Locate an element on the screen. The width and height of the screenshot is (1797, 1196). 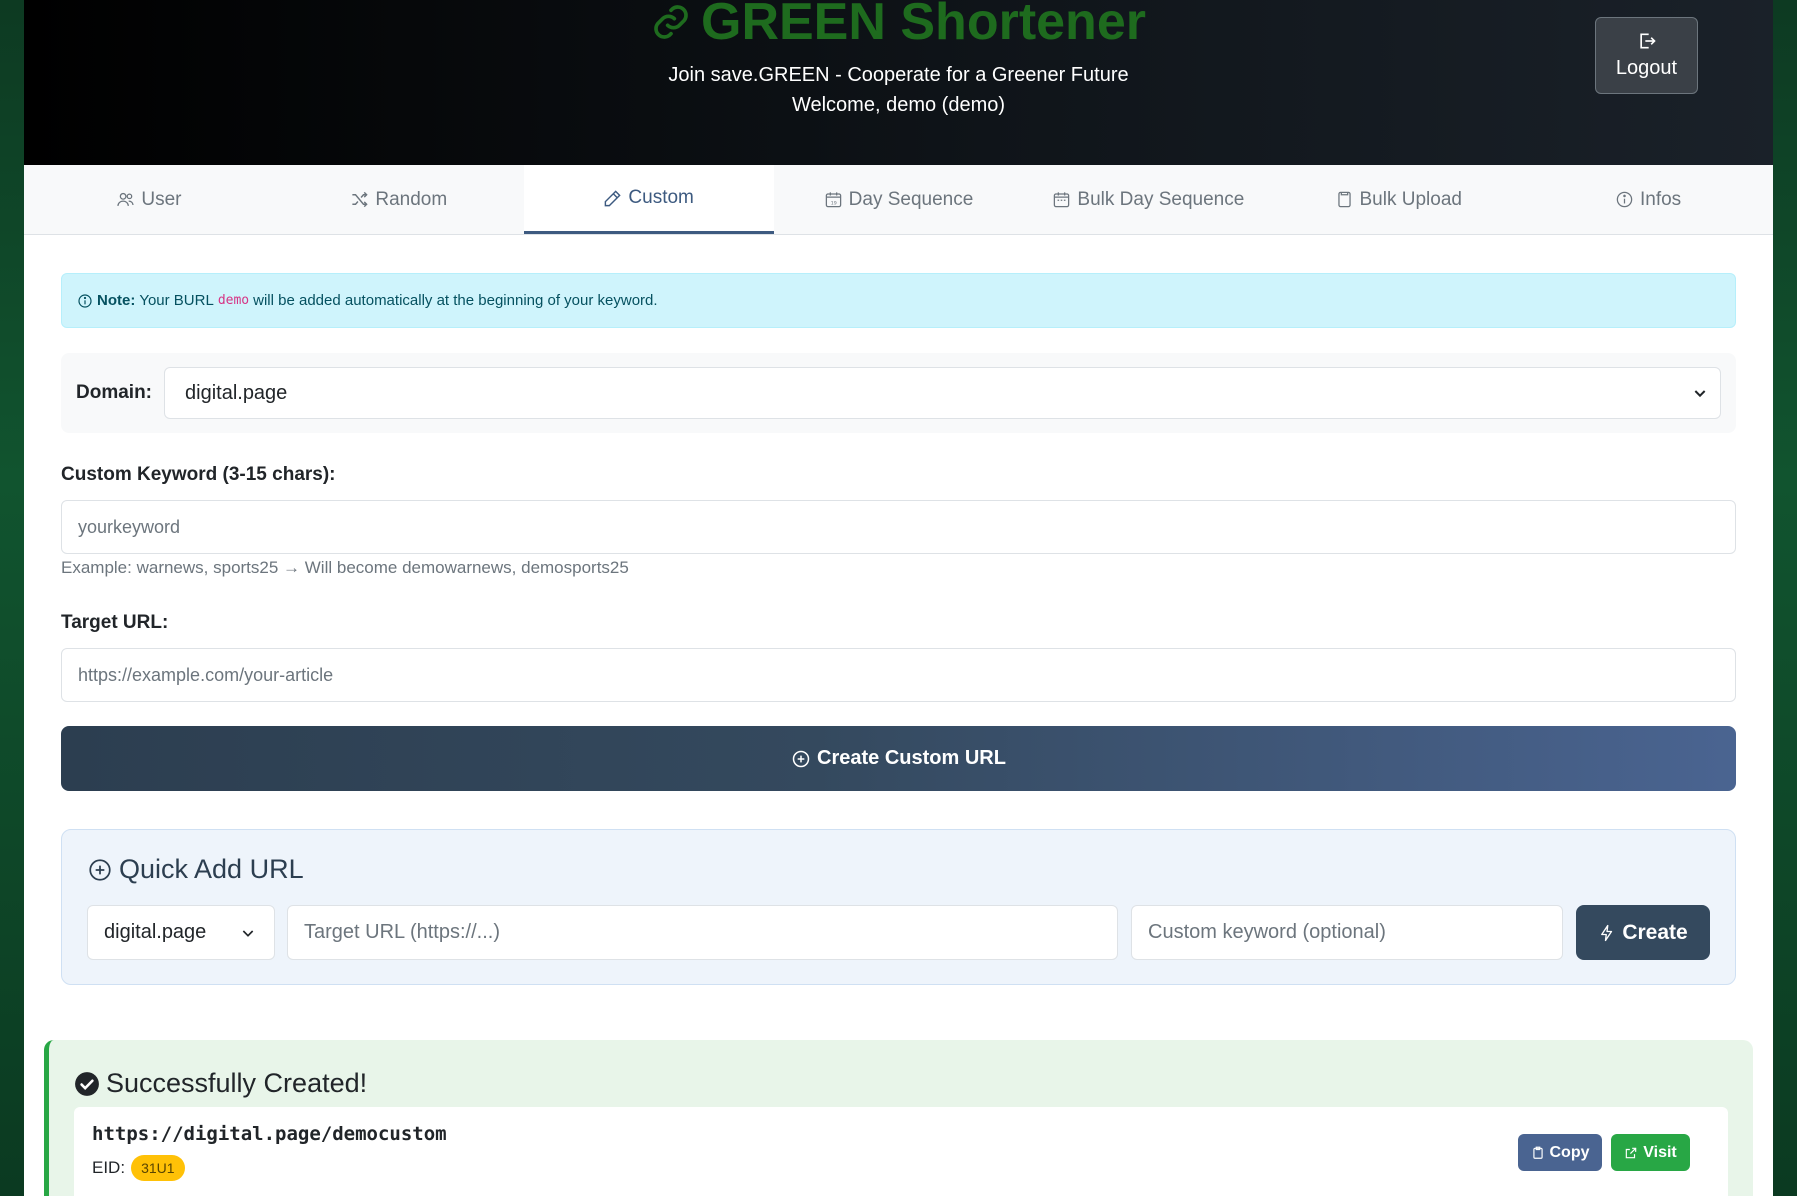
note-code: demo is located at coordinates (233, 300).